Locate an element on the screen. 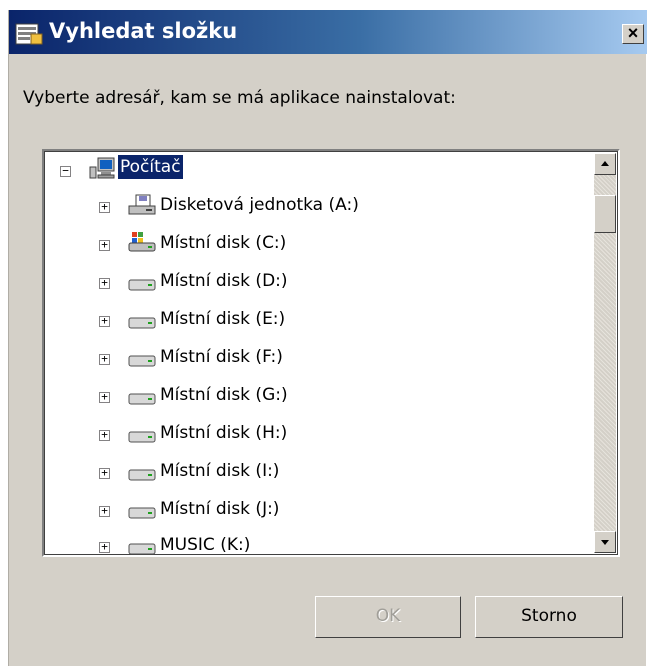 The height and width of the screenshot is (666, 648). folder-browser-icon is located at coordinates (29, 34).